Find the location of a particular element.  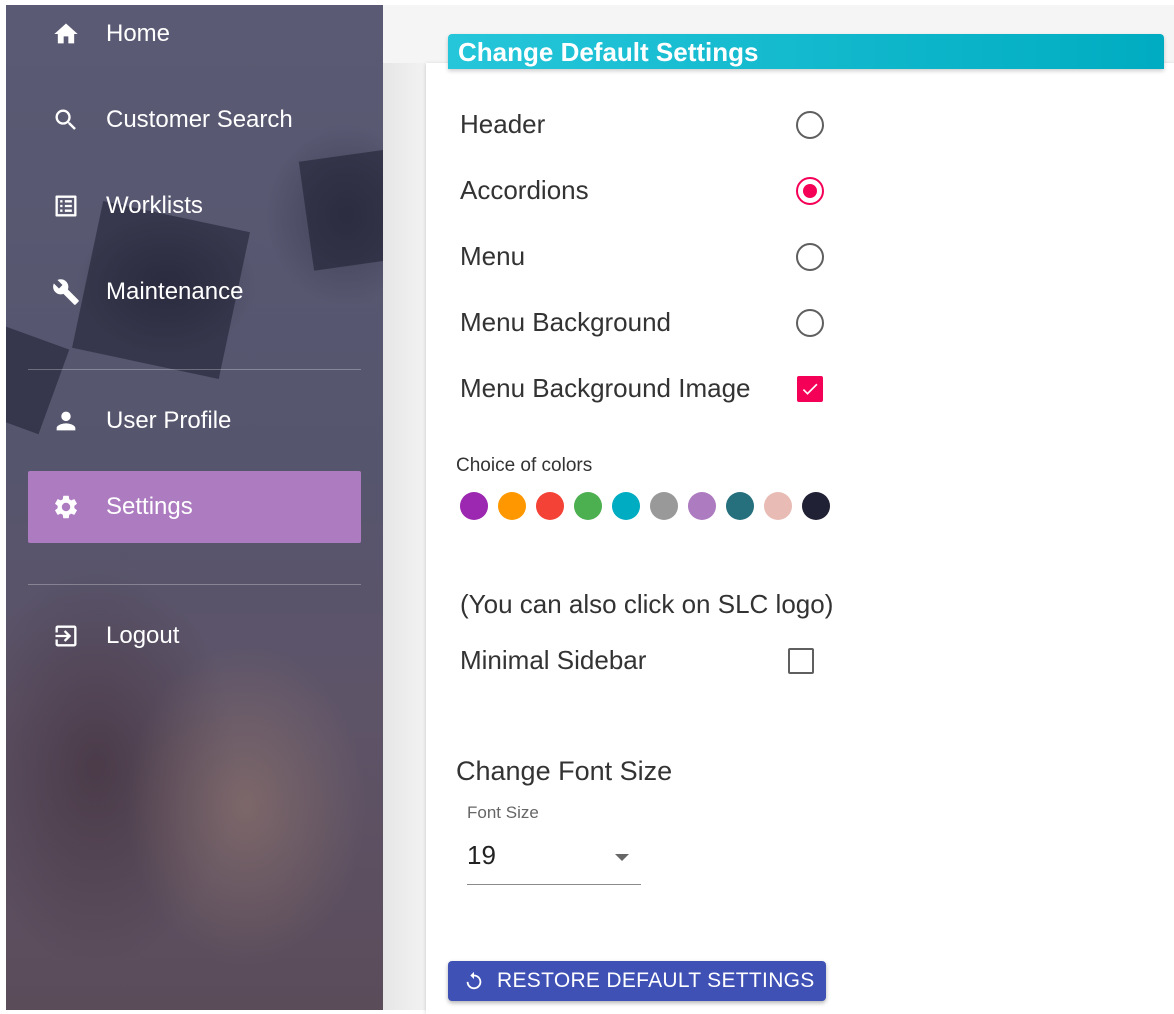

font-size-select: 19 is located at coordinates (554, 860).